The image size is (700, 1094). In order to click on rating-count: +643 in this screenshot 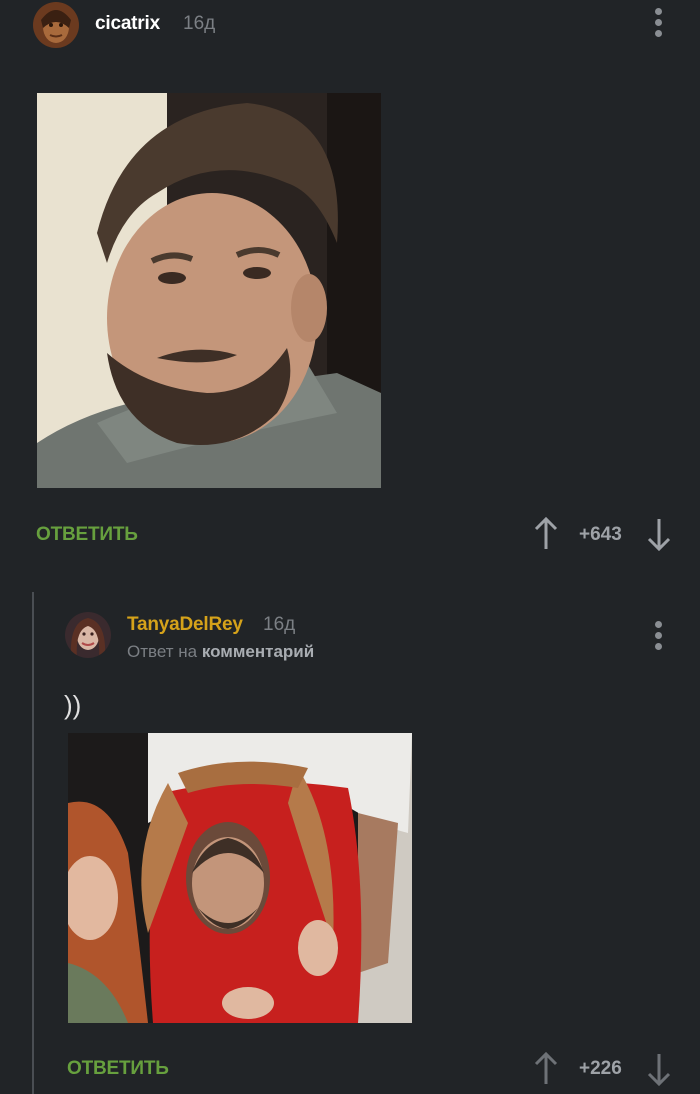, I will do `click(600, 534)`.